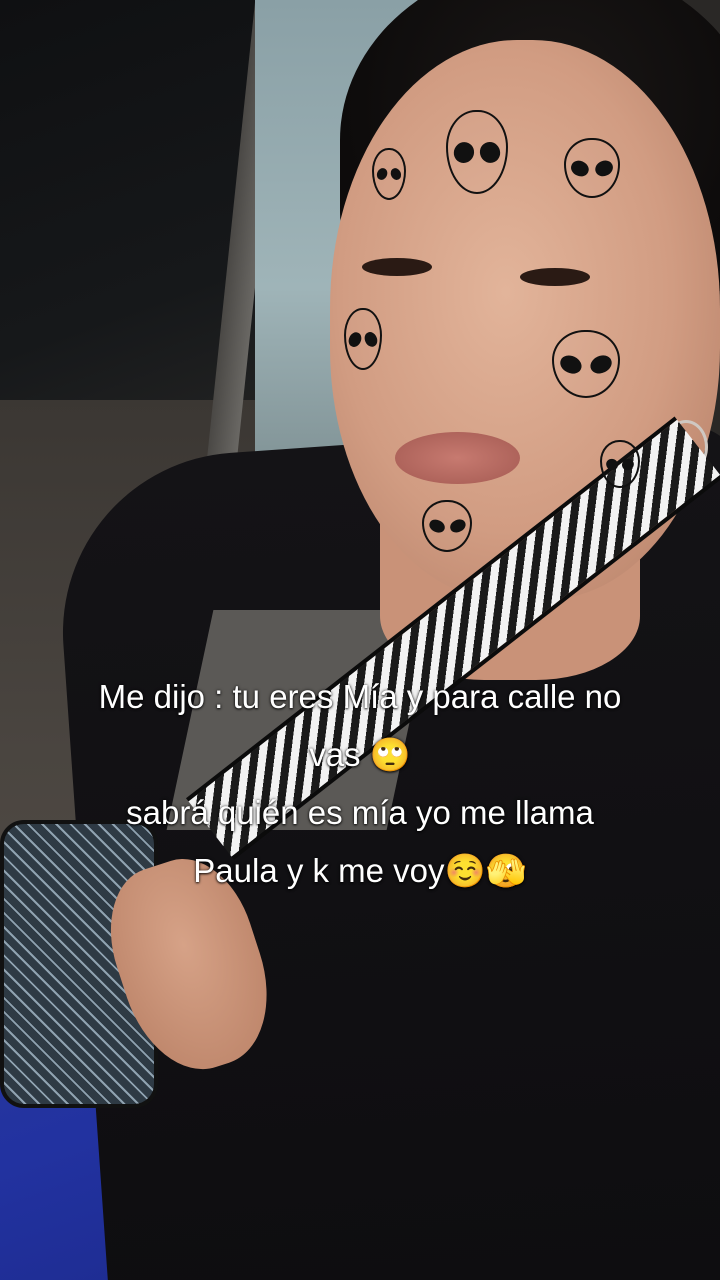 This screenshot has width=720, height=1280. What do you see at coordinates (360, 754) in the screenshot?
I see `caption-line-2: vas 🙄` at bounding box center [360, 754].